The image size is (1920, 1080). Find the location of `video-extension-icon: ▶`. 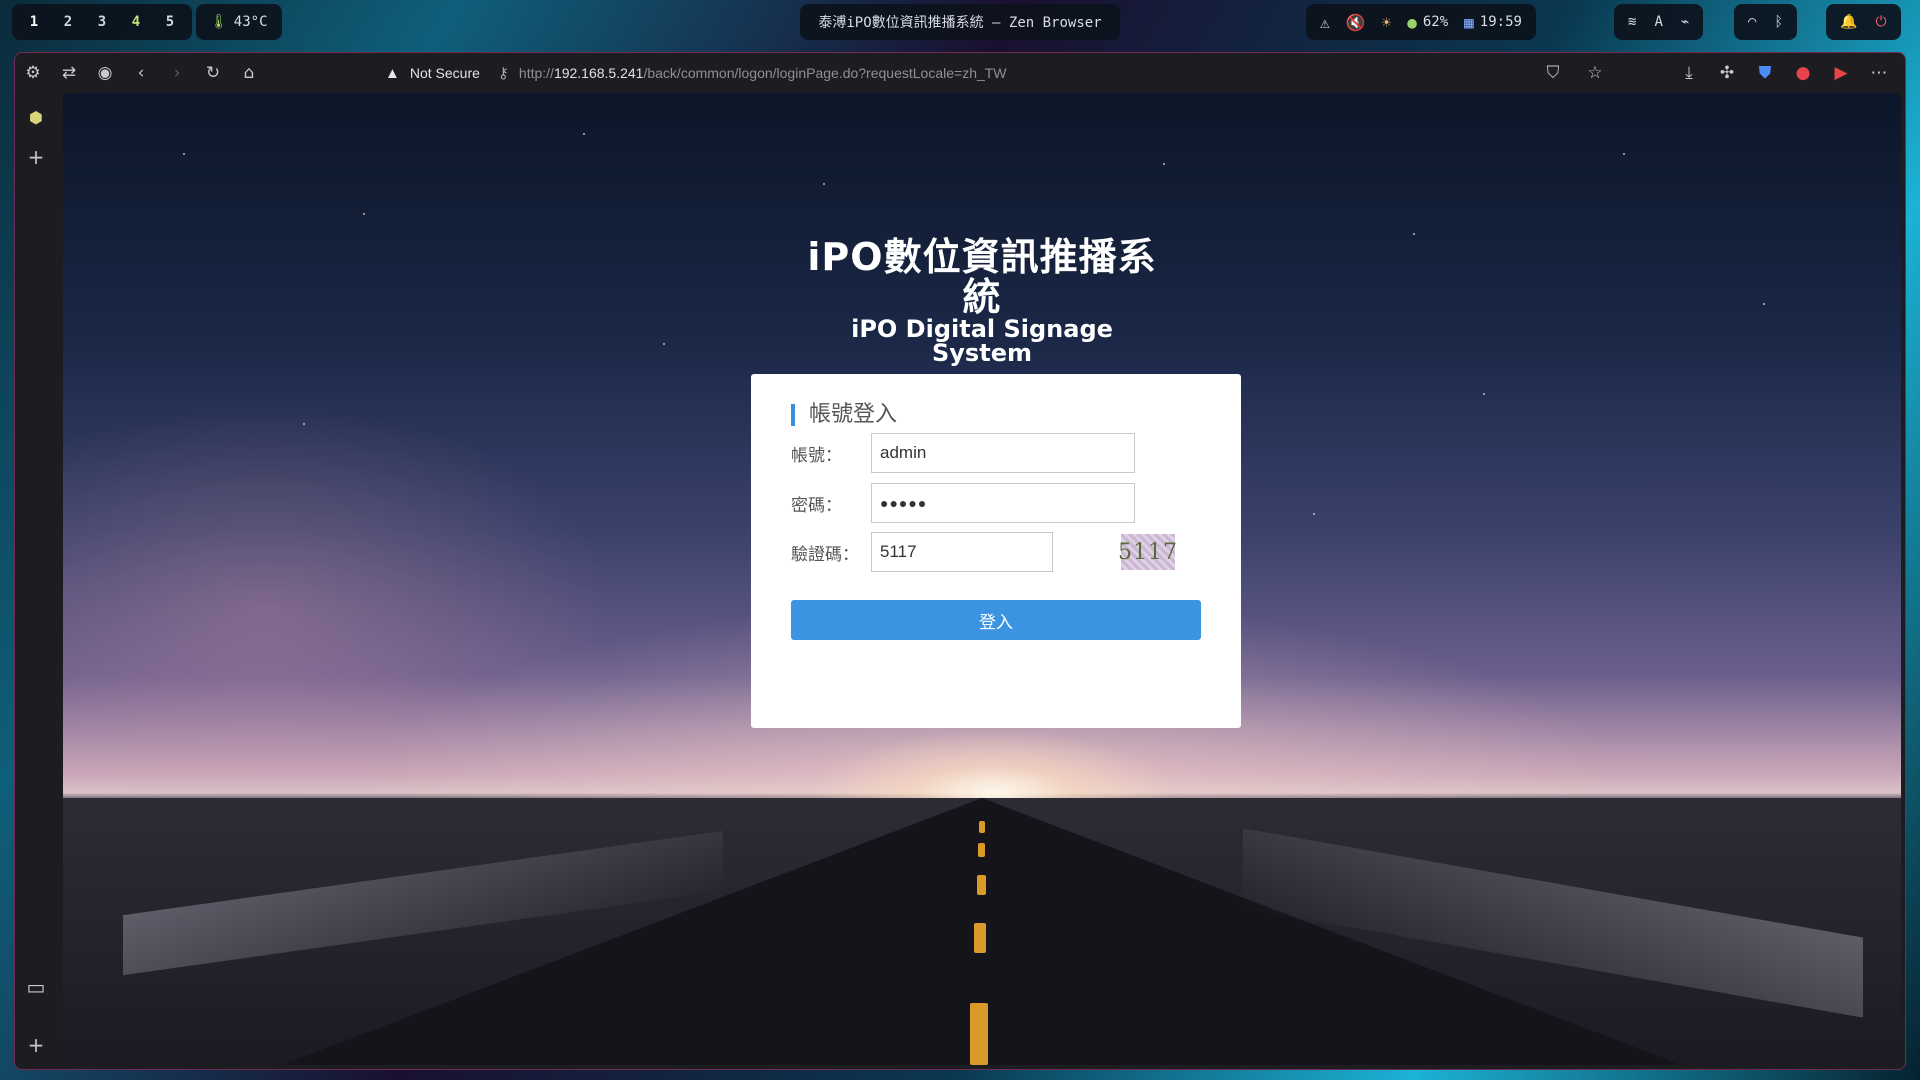

video-extension-icon: ▶ is located at coordinates (1841, 73).